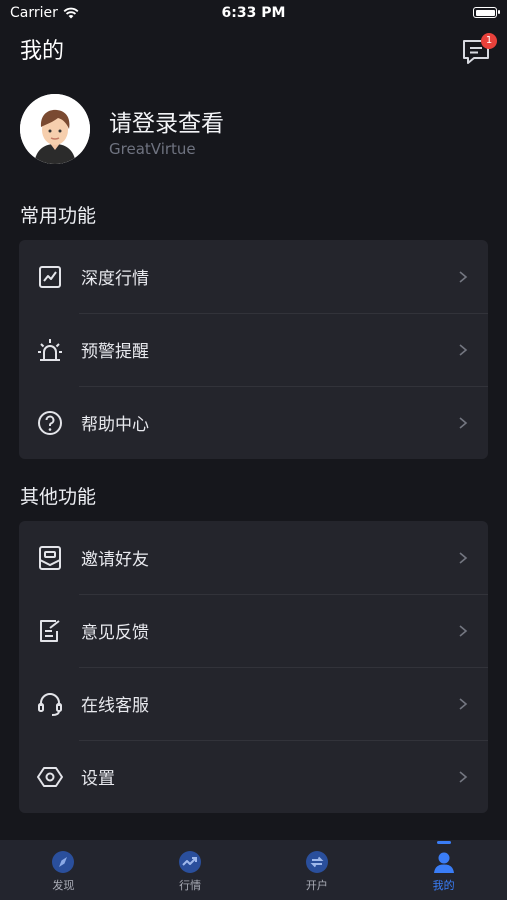 This screenshot has height=900, width=507. I want to click on tab-open-account: 开户, so click(317, 870).